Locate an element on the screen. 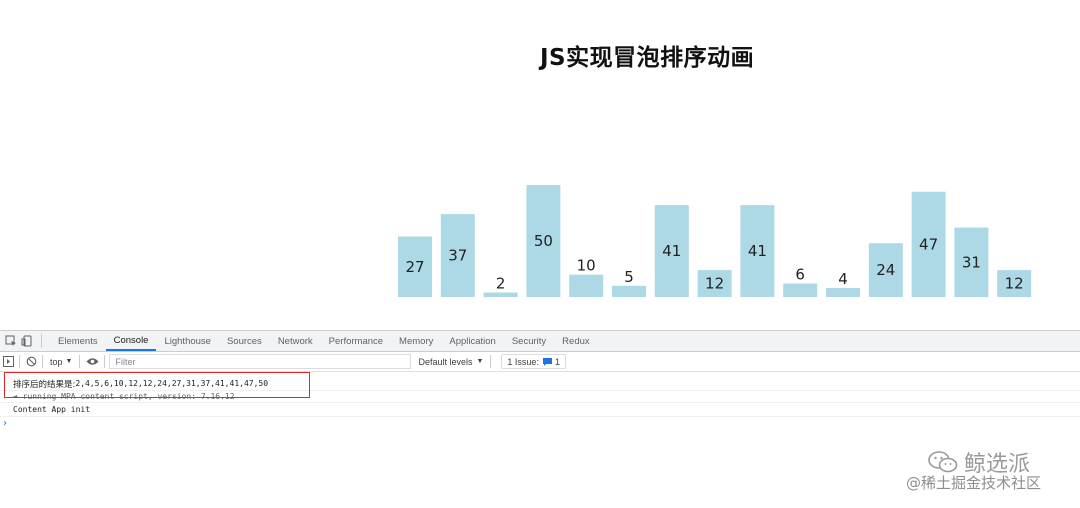 The height and width of the screenshot is (508, 1080). tab-elements: Elements is located at coordinates (78, 341).